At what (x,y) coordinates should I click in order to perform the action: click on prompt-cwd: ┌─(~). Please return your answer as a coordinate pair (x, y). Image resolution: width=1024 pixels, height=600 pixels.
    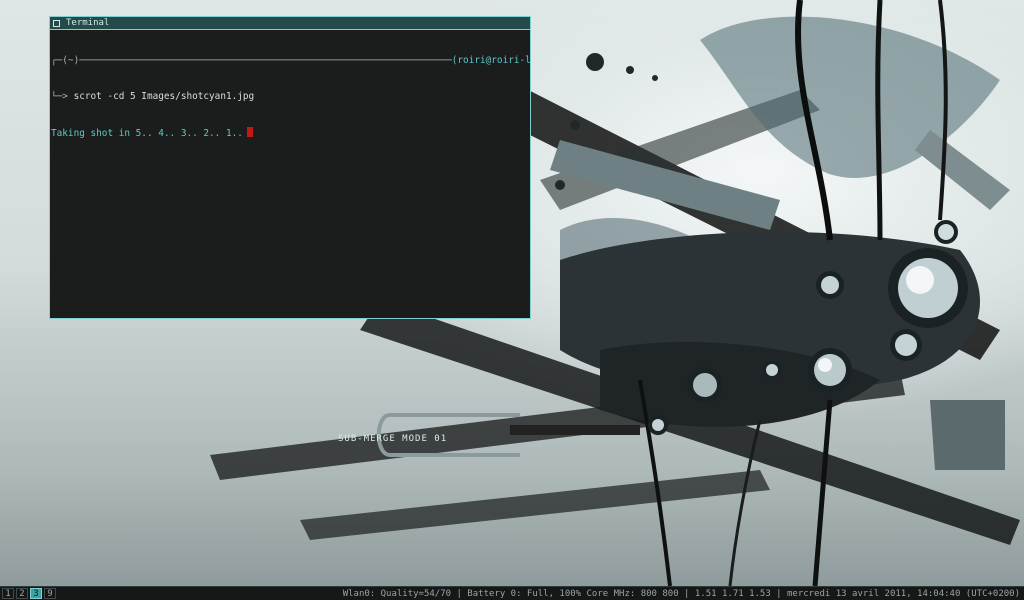
    Looking at the image, I should click on (65, 60).